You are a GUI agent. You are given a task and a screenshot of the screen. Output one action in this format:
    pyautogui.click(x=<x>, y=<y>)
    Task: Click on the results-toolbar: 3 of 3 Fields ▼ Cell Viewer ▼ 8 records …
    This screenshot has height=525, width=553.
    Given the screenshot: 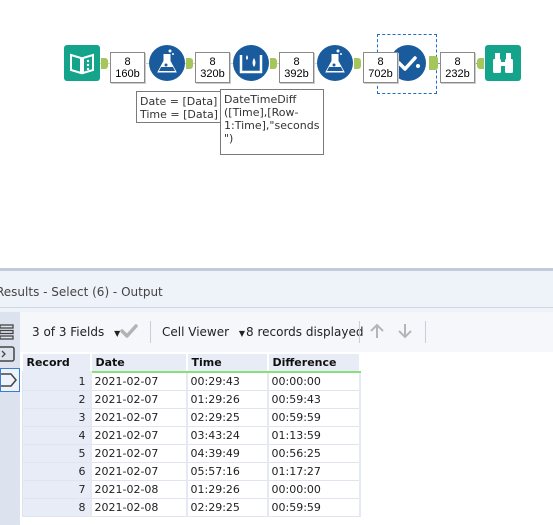 What is the action you would take?
    pyautogui.click(x=286, y=332)
    